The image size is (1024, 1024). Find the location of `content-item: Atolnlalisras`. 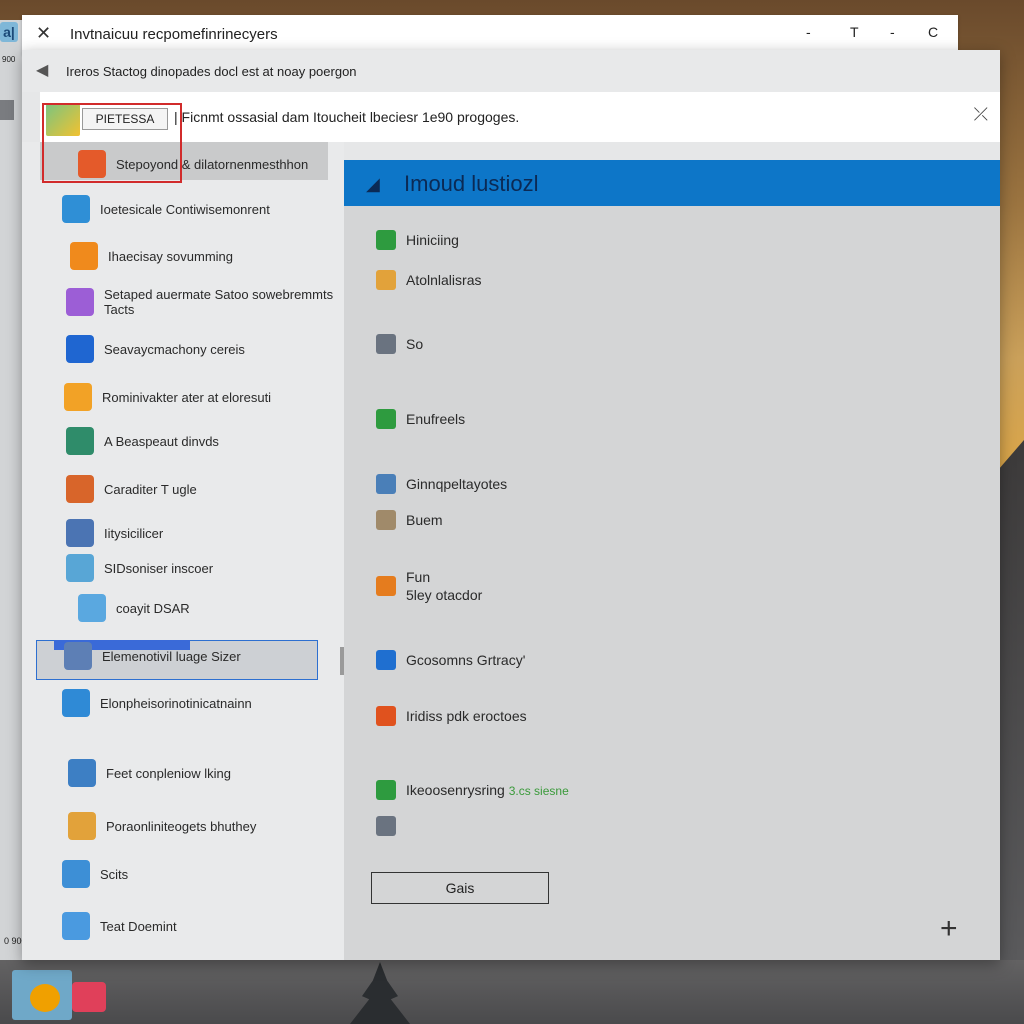

content-item: Atolnlalisras is located at coordinates (428, 280).